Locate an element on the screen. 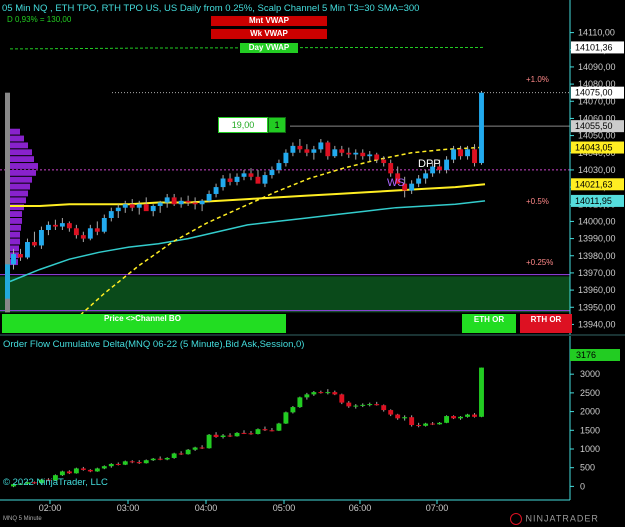 Image resolution: width=625 pixels, height=527 pixels. time-tick-label: 05:00 is located at coordinates (284, 508).